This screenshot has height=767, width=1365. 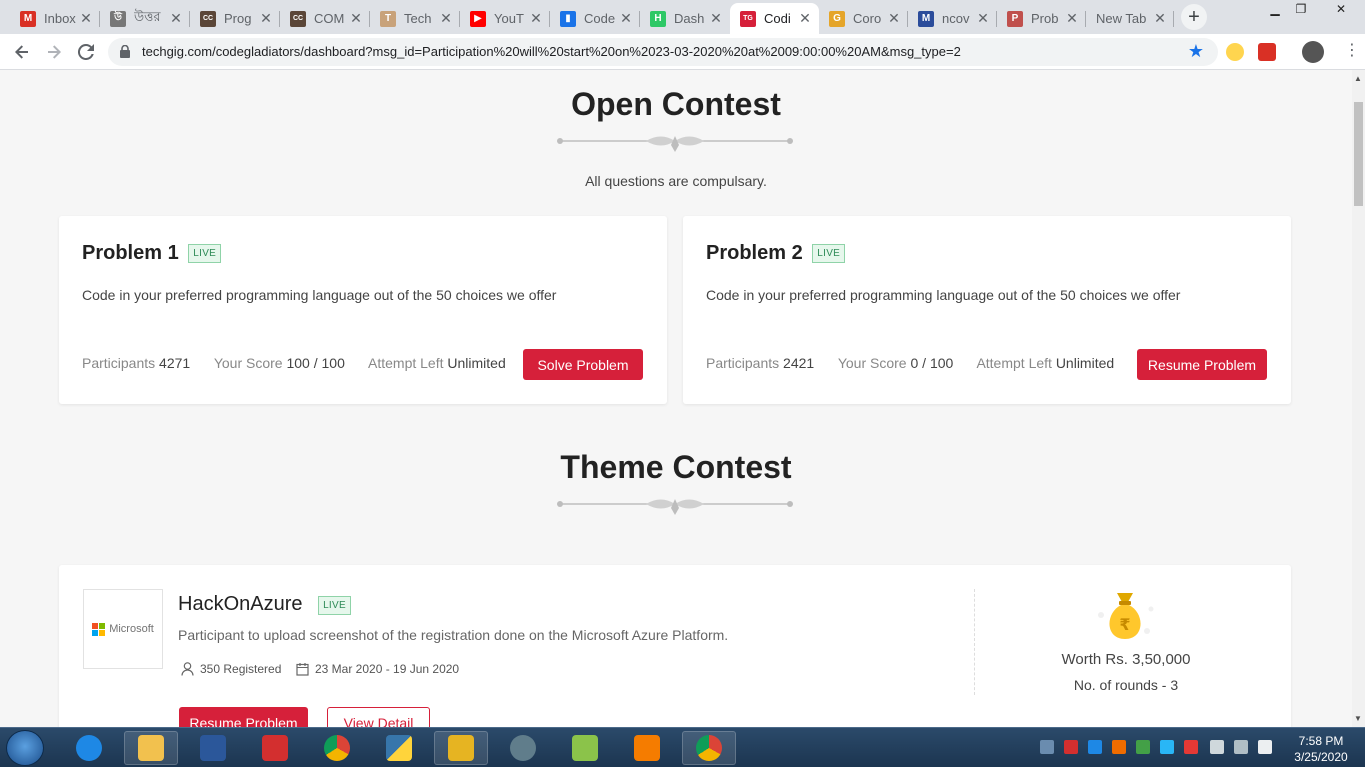 I want to click on browser-tab: Mncov ✕, so click(x=952, y=18).